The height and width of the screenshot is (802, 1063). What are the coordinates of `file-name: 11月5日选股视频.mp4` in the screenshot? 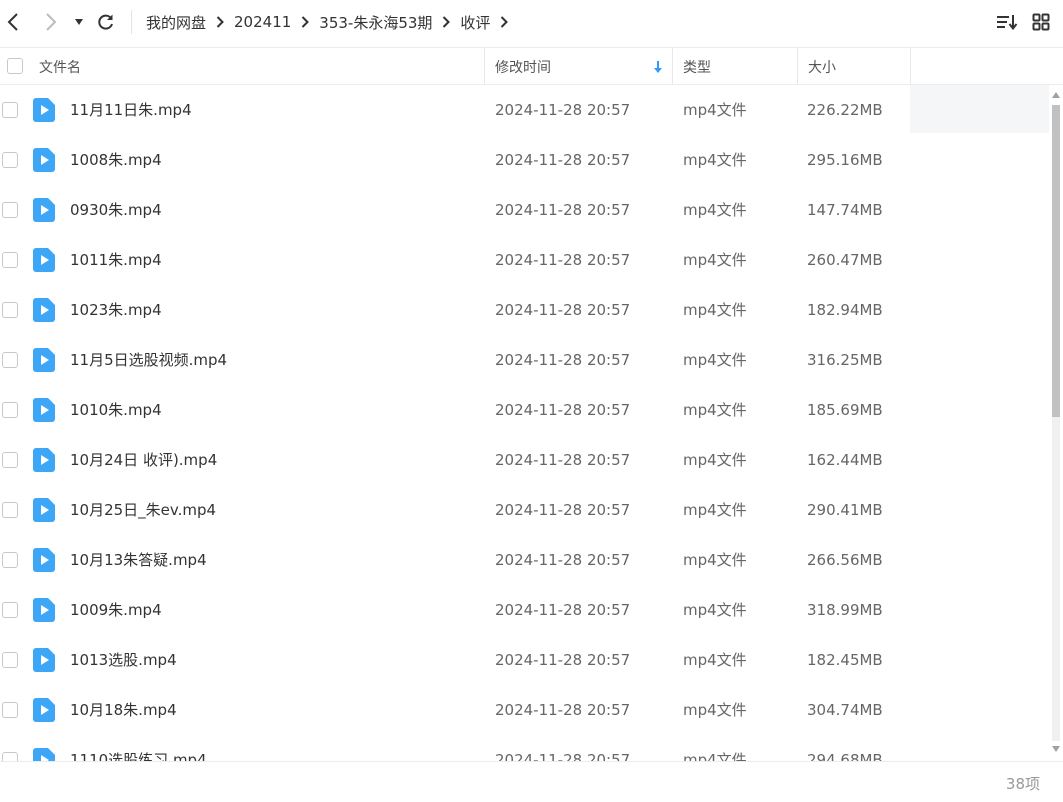 It's located at (148, 360).